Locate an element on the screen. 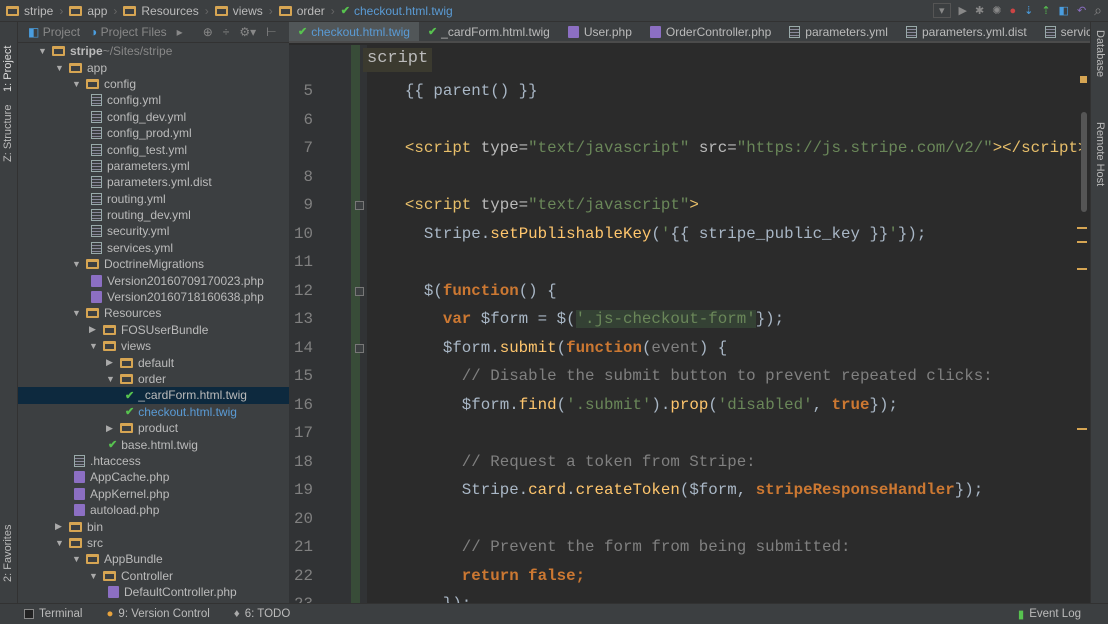 This screenshot has height=624, width=1108. settings-icon: ⚙▾ is located at coordinates (247, 32).